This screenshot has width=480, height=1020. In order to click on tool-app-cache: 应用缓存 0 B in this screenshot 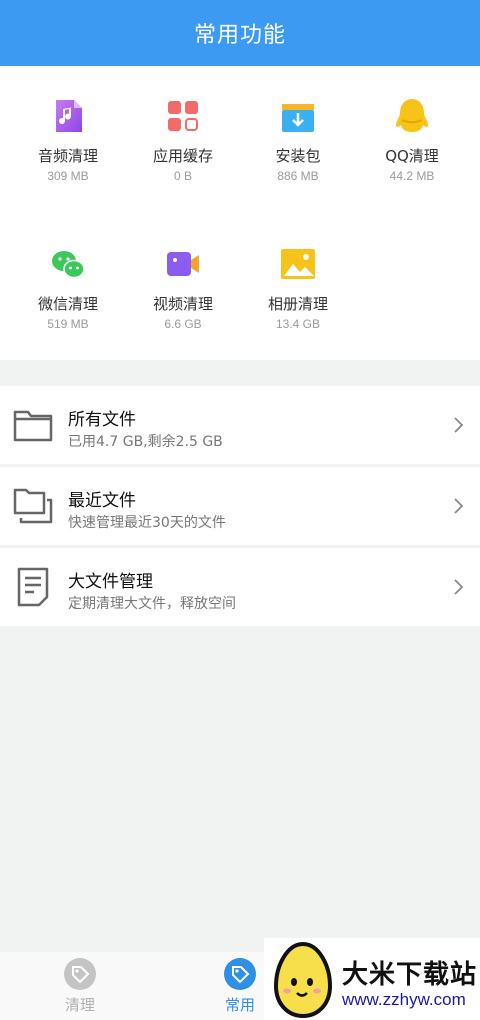, I will do `click(183, 124)`.